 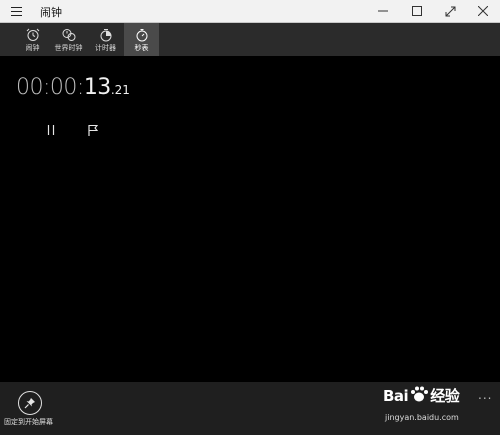 I want to click on window-title: 闹钟, so click(x=51, y=12).